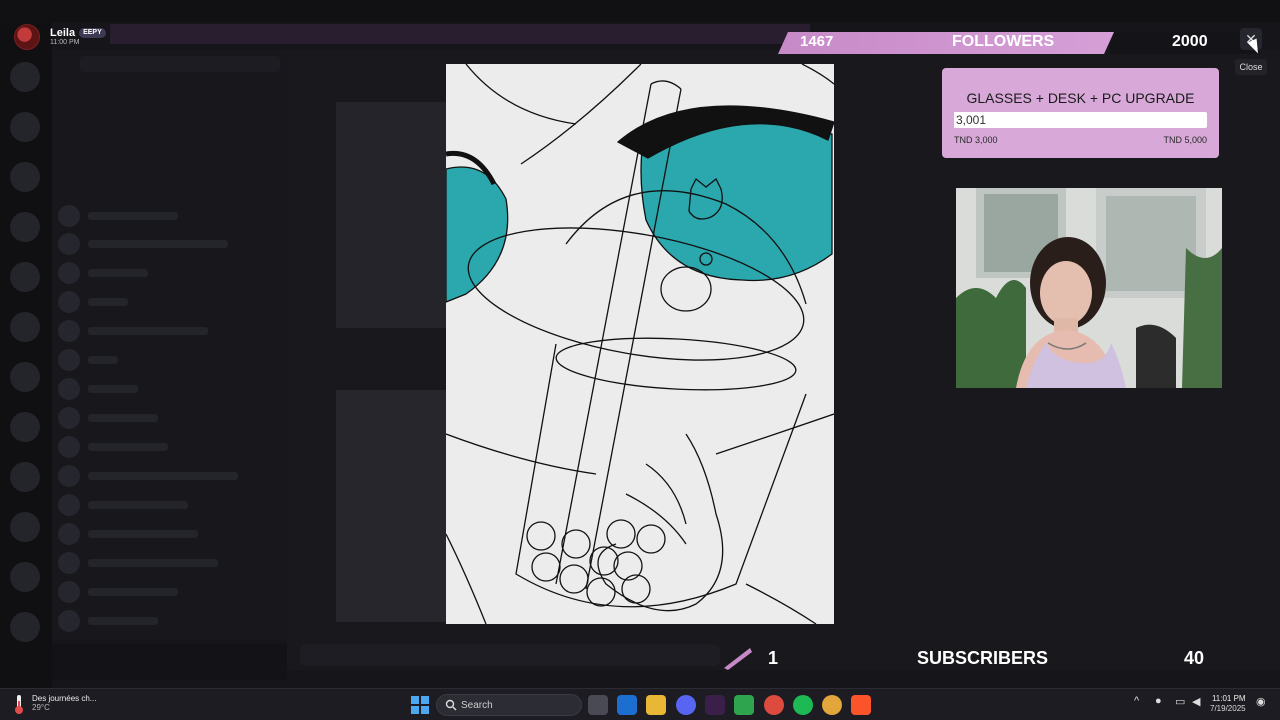 The height and width of the screenshot is (720, 1280). I want to click on search-icon, so click(451, 705).